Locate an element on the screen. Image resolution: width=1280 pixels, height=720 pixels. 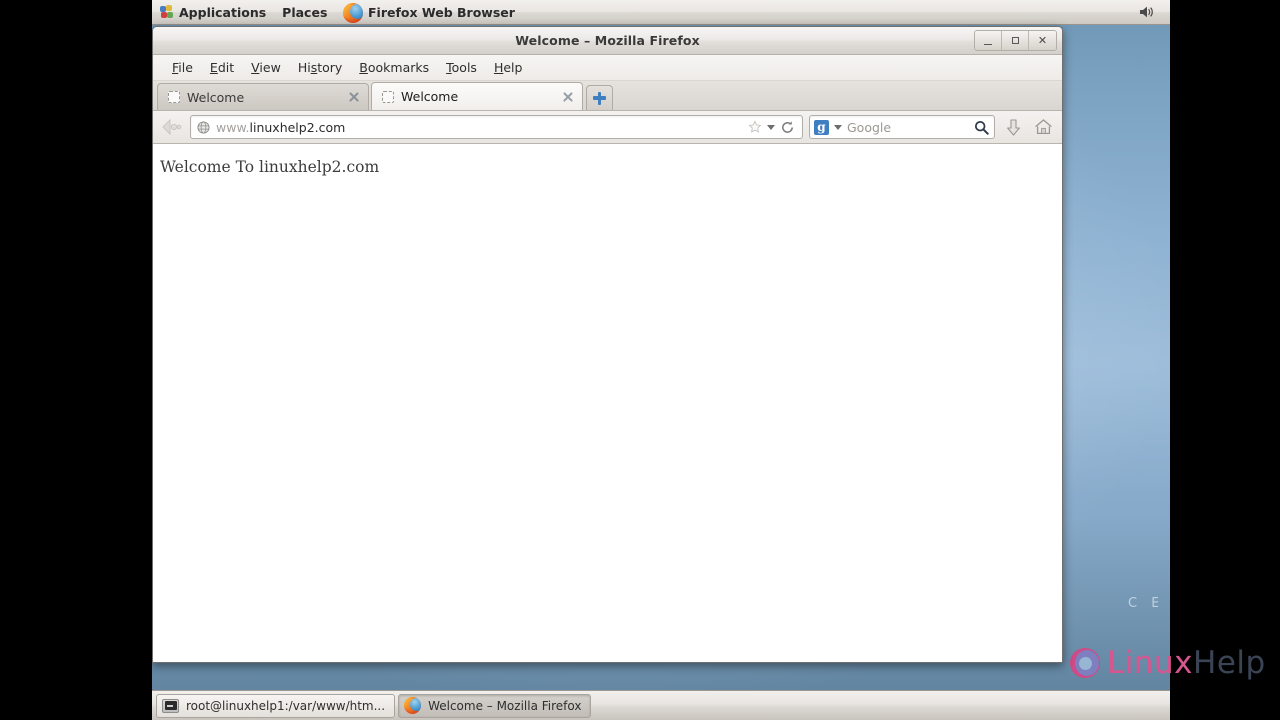
plus-icon is located at coordinates (599, 98).